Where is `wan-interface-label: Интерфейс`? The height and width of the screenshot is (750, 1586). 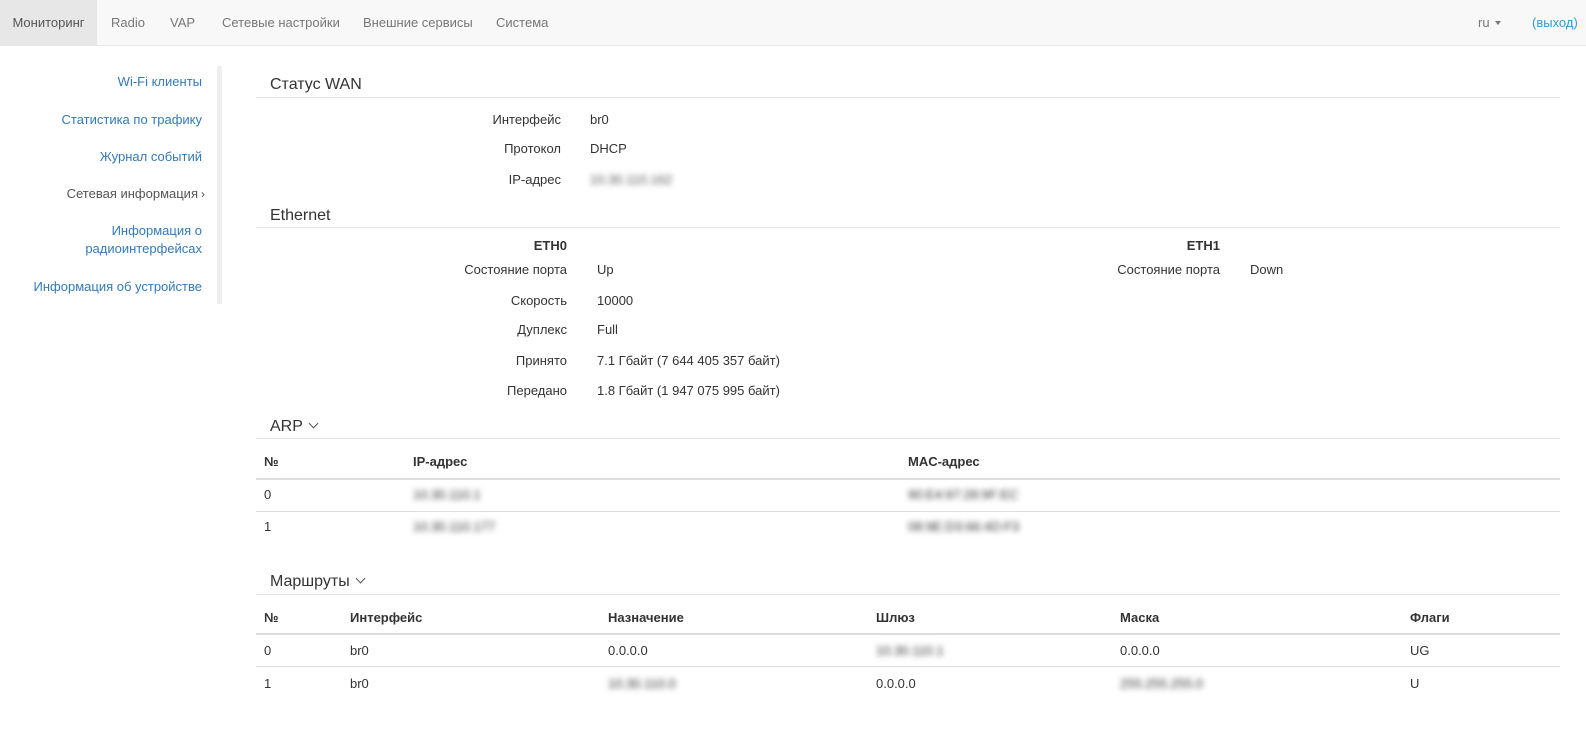
wan-interface-label: Интерфейс is located at coordinates (526, 119).